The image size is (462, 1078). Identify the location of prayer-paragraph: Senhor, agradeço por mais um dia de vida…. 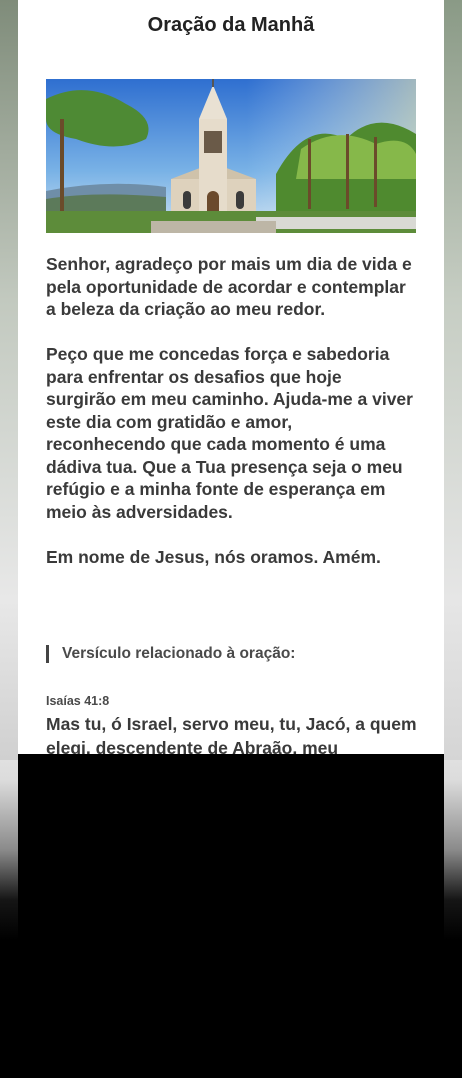
(229, 286).